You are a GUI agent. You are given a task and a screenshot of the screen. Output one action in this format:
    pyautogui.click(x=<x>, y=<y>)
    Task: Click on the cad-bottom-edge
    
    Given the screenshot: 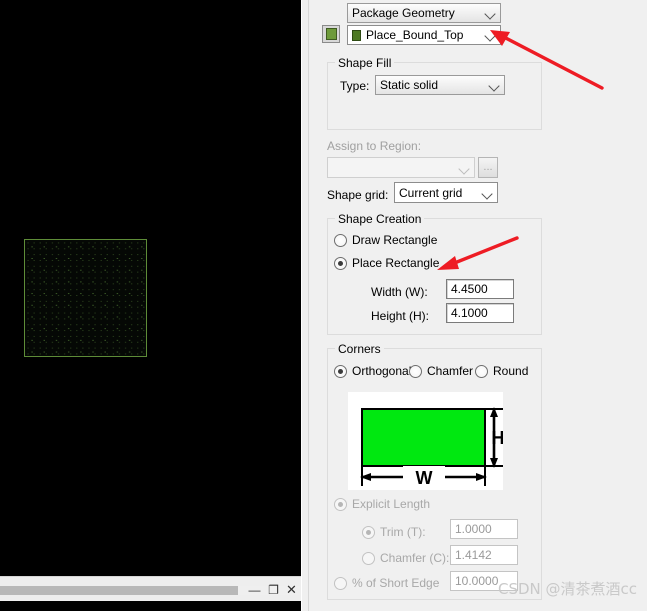 What is the action you would take?
    pyautogui.click(x=150, y=606)
    